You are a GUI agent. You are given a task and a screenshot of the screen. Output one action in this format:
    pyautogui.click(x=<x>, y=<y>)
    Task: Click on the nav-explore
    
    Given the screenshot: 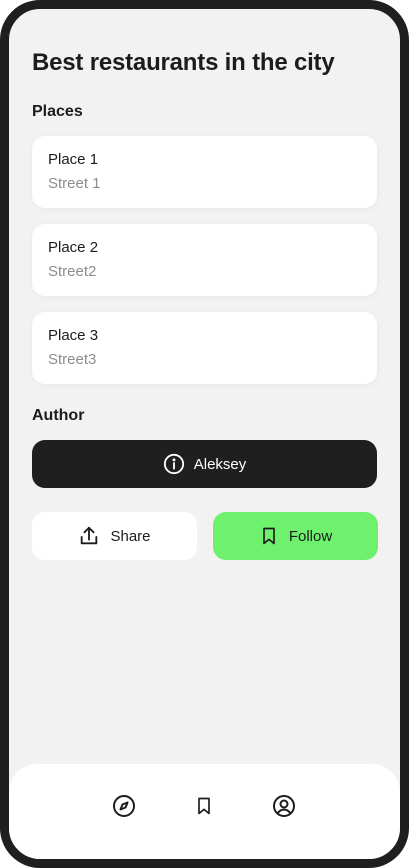 What is the action you would take?
    pyautogui.click(x=124, y=806)
    